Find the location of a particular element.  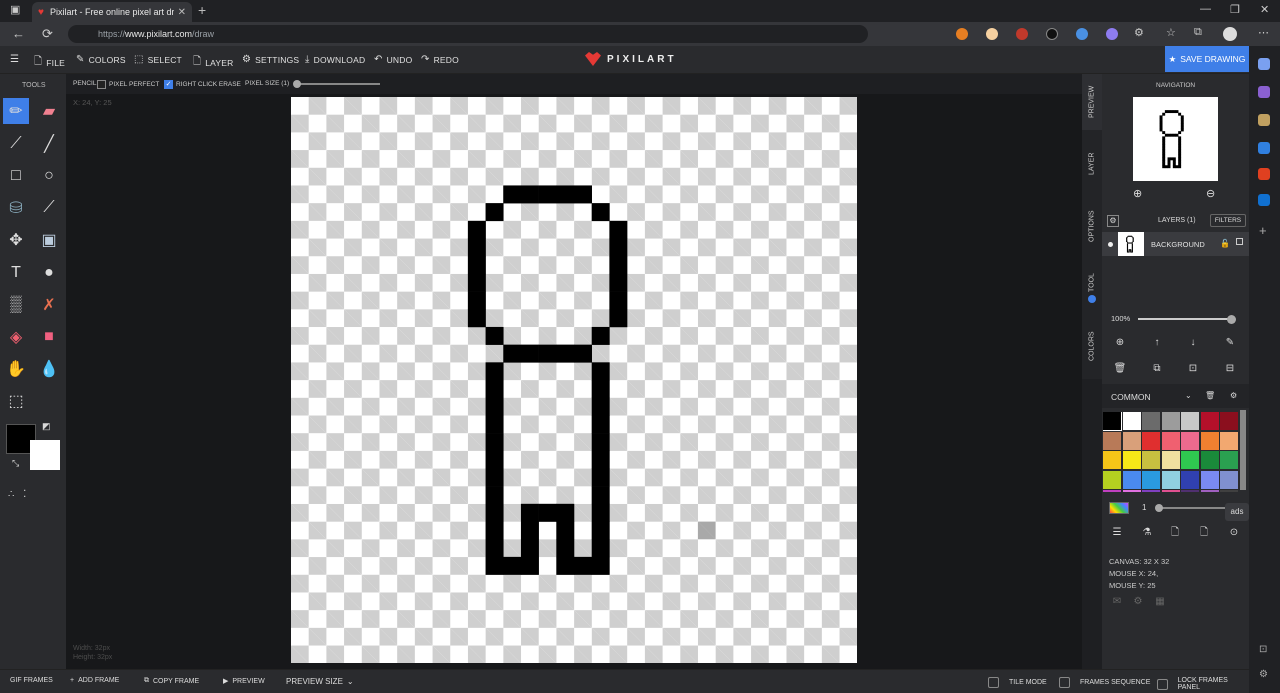

sidebar-add-icon: + is located at coordinates (1263, 230).